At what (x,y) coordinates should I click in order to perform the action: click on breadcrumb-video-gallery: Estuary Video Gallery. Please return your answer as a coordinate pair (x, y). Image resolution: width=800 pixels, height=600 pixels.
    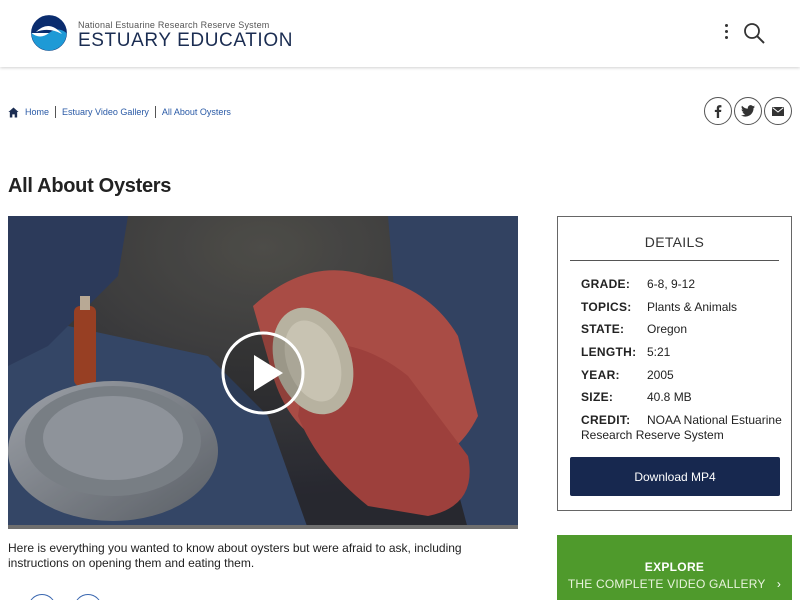
    Looking at the image, I should click on (105, 112).